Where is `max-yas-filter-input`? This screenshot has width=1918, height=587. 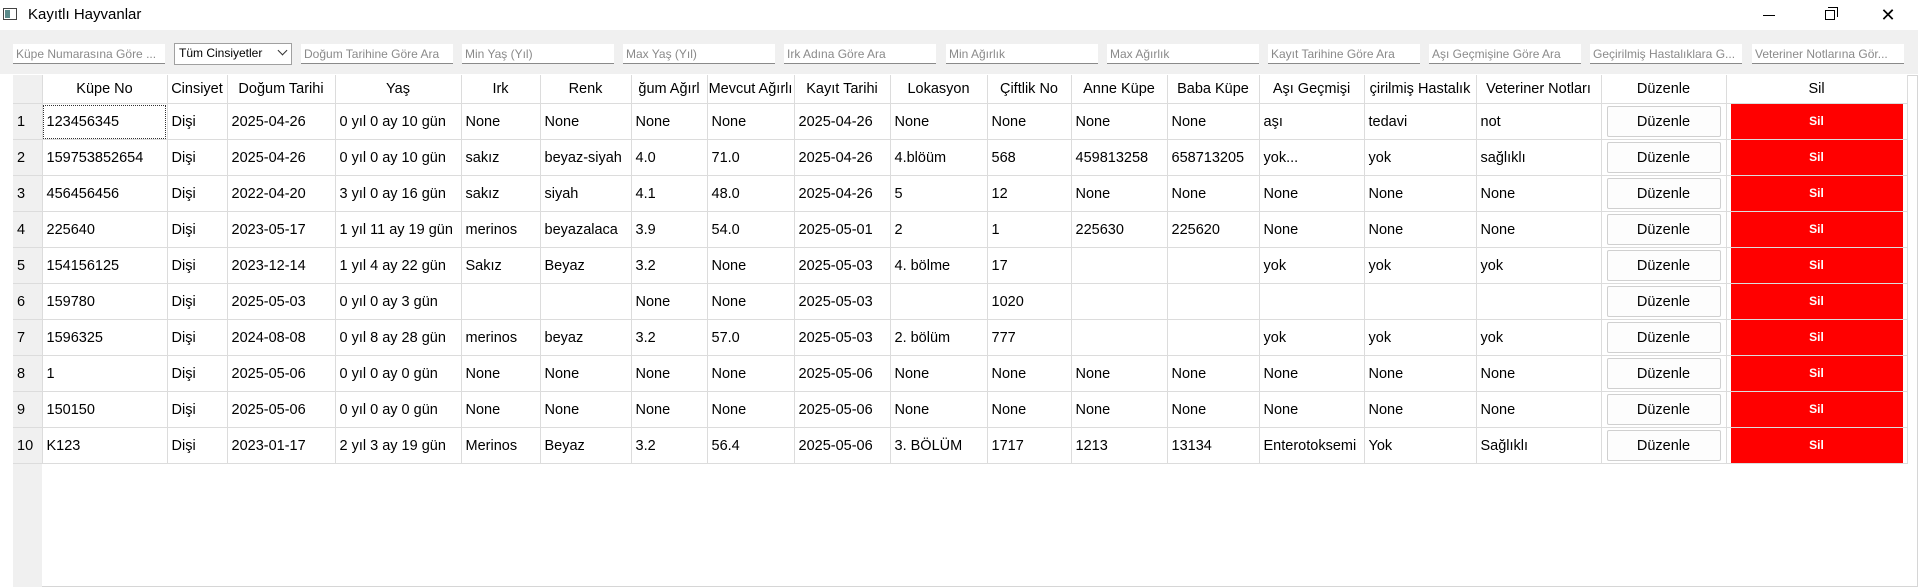
max-yas-filter-input is located at coordinates (699, 54).